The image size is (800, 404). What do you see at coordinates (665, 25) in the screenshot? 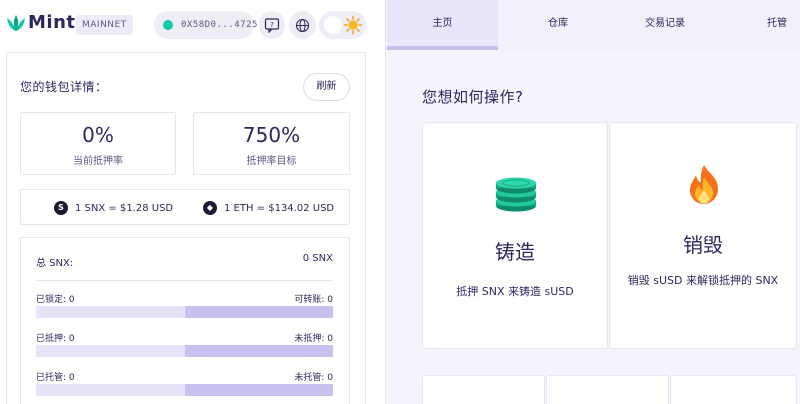
I see `tab-transactions: 交易记录` at bounding box center [665, 25].